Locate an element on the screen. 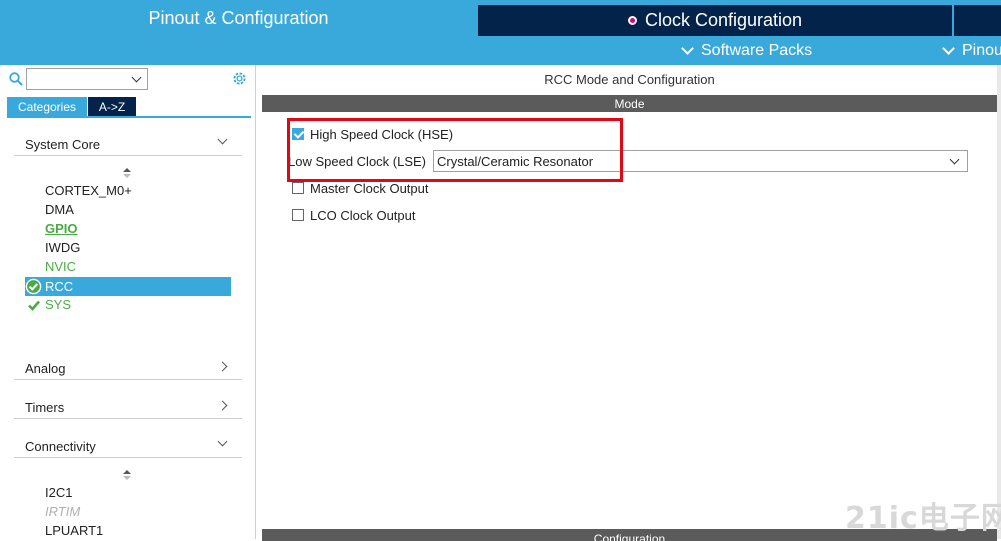 The image size is (1001, 541). sub-header: Software Packs Pinout is located at coordinates (500, 50).